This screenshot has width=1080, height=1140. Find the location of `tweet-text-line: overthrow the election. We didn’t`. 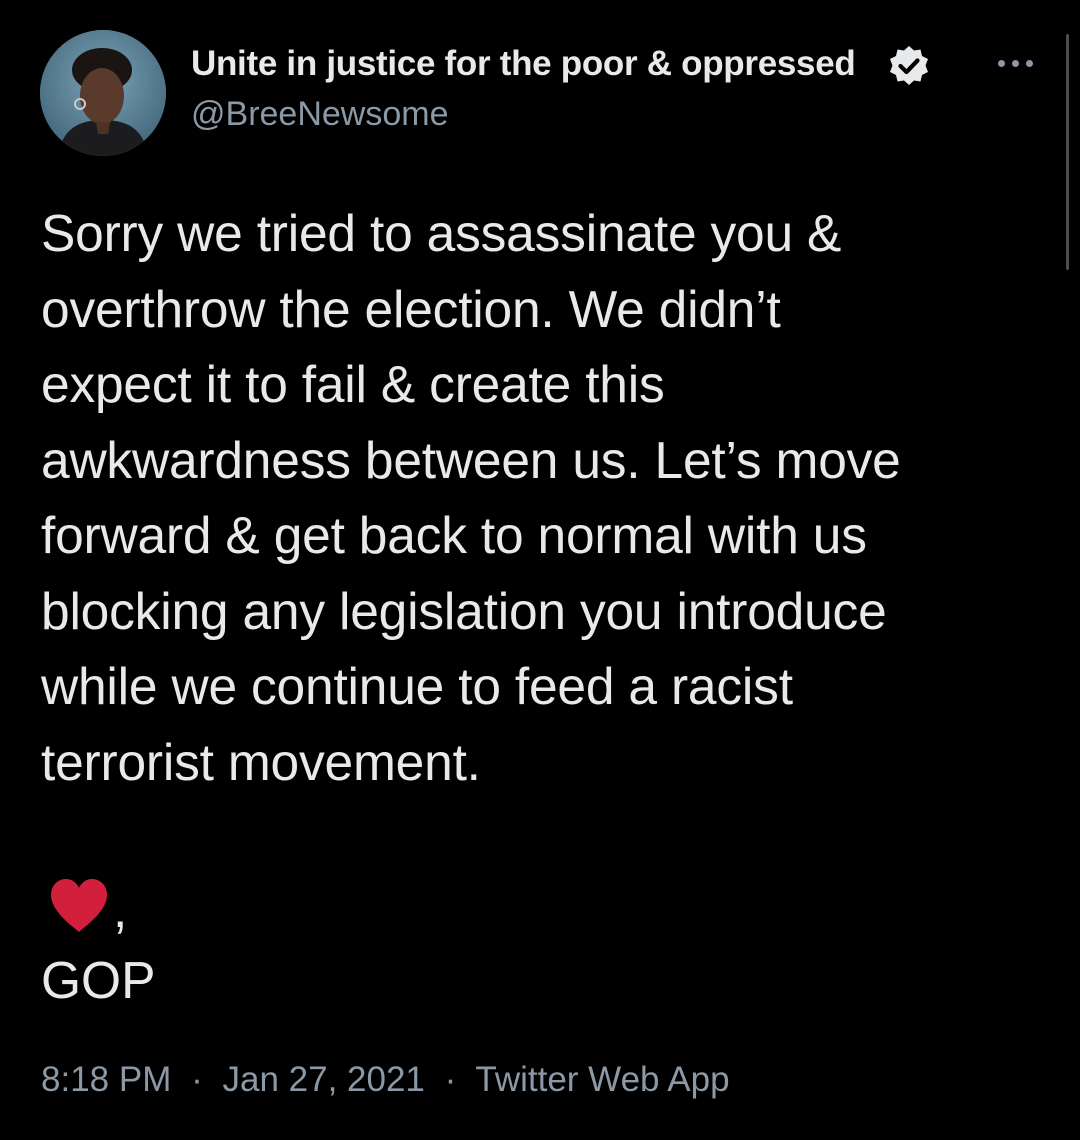

tweet-text-line: overthrow the election. We didn’t is located at coordinates (411, 308).